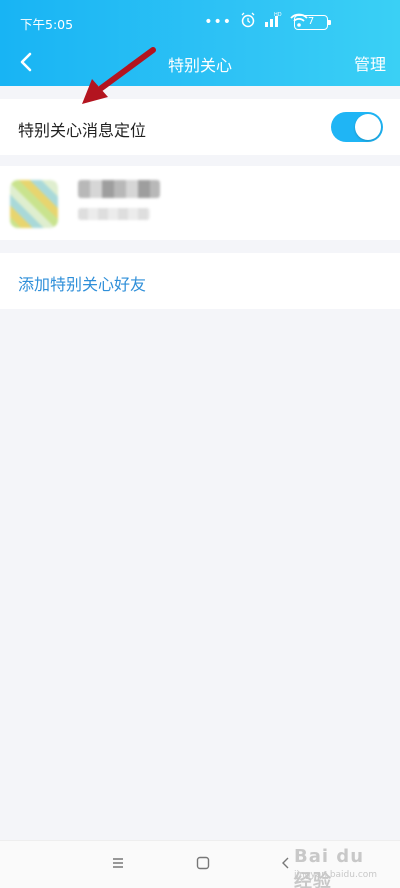 Image resolution: width=400 pixels, height=888 pixels. What do you see at coordinates (203, 863) in the screenshot?
I see `square-home-icon` at bounding box center [203, 863].